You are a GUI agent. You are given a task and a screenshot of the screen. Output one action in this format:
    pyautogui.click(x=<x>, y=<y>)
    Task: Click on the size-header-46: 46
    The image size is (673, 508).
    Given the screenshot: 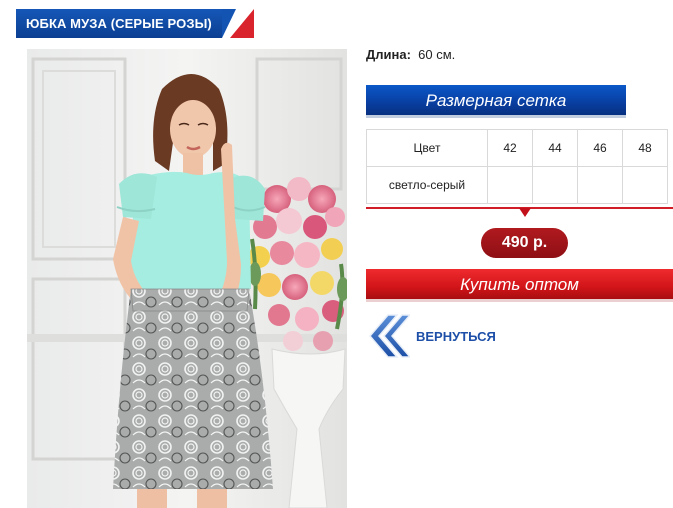 What is the action you would take?
    pyautogui.click(x=600, y=148)
    